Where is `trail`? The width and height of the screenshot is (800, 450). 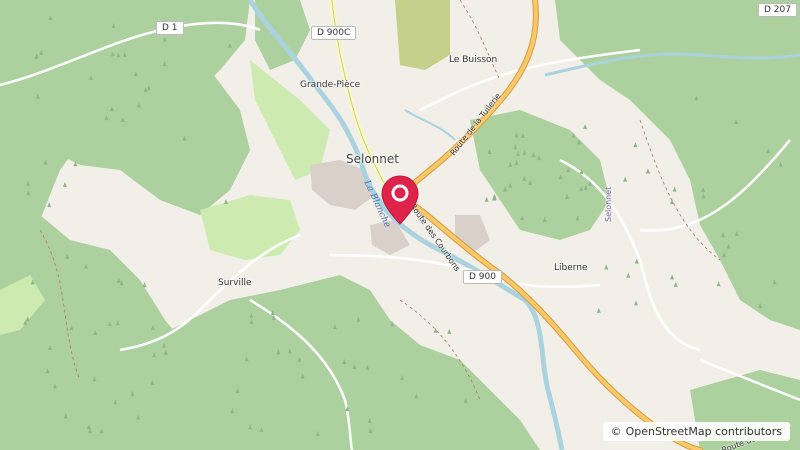
trail is located at coordinates (480, 40).